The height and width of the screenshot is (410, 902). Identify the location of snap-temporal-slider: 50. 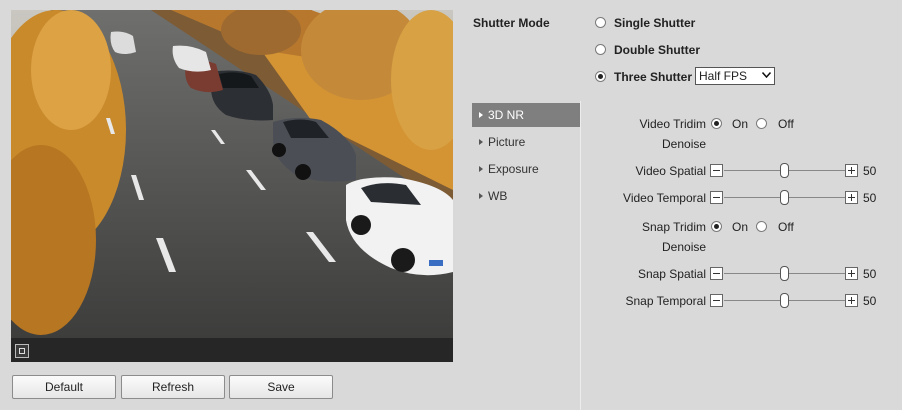
(795, 301).